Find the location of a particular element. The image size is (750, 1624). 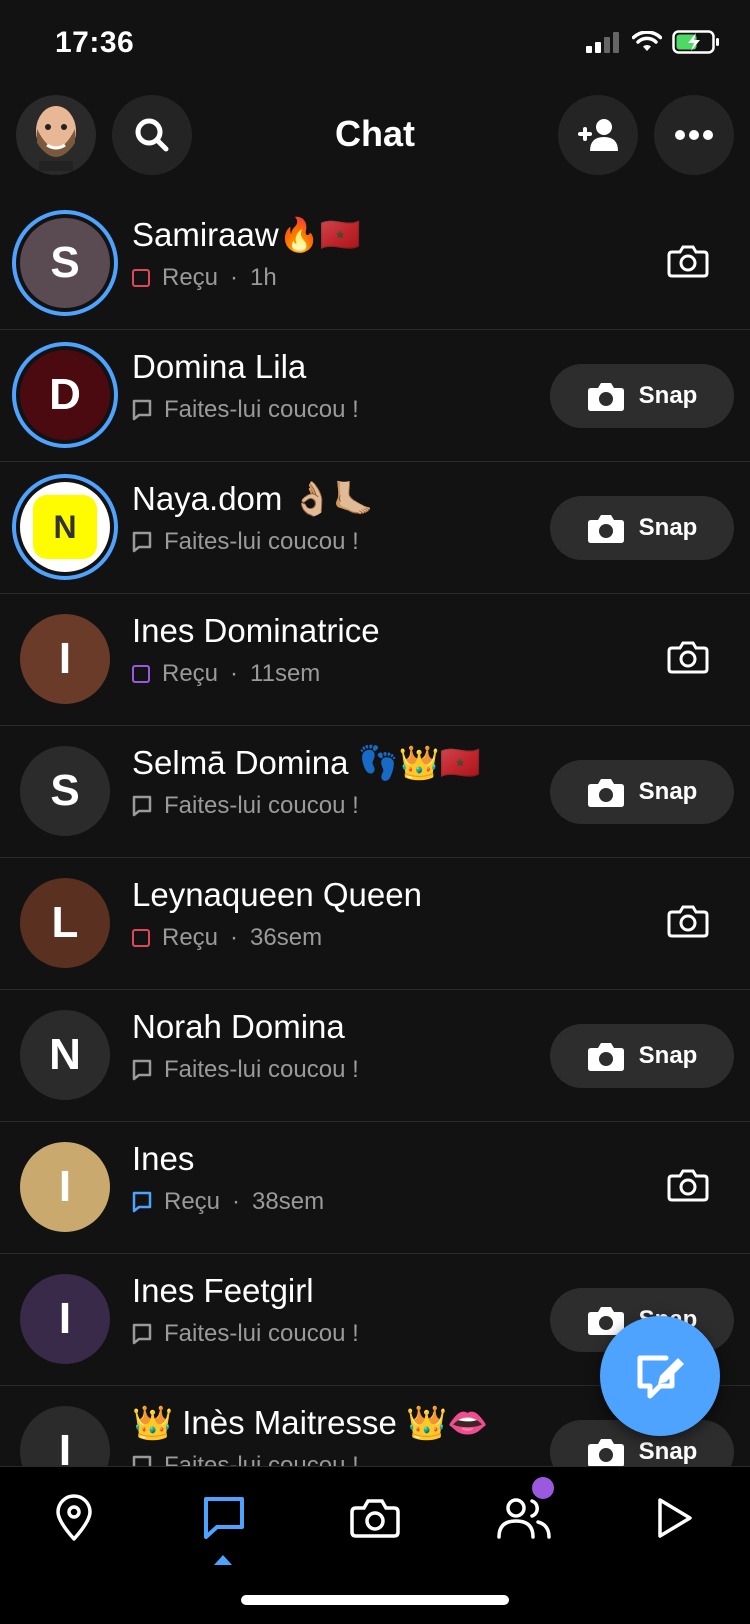

nav-map is located at coordinates (74, 1518).